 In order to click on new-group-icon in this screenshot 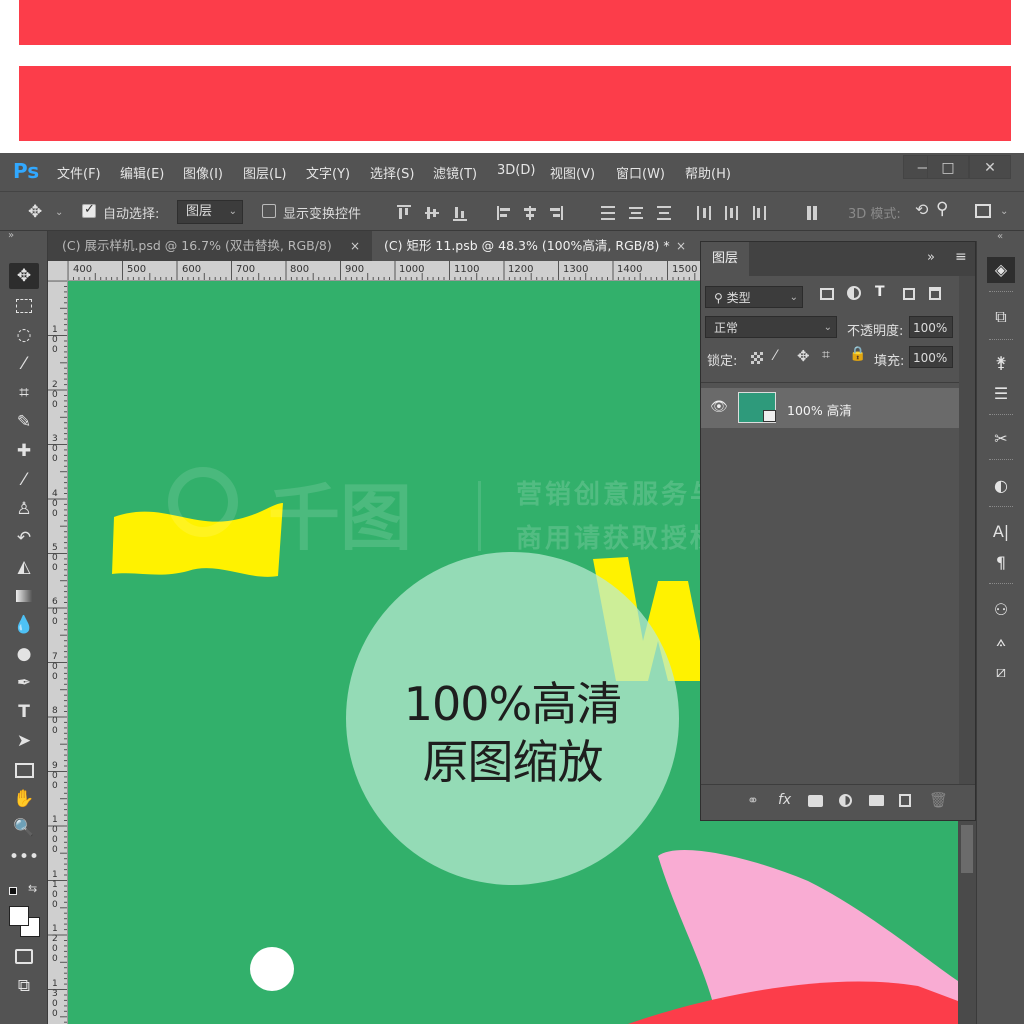, I will do `click(876, 800)`.